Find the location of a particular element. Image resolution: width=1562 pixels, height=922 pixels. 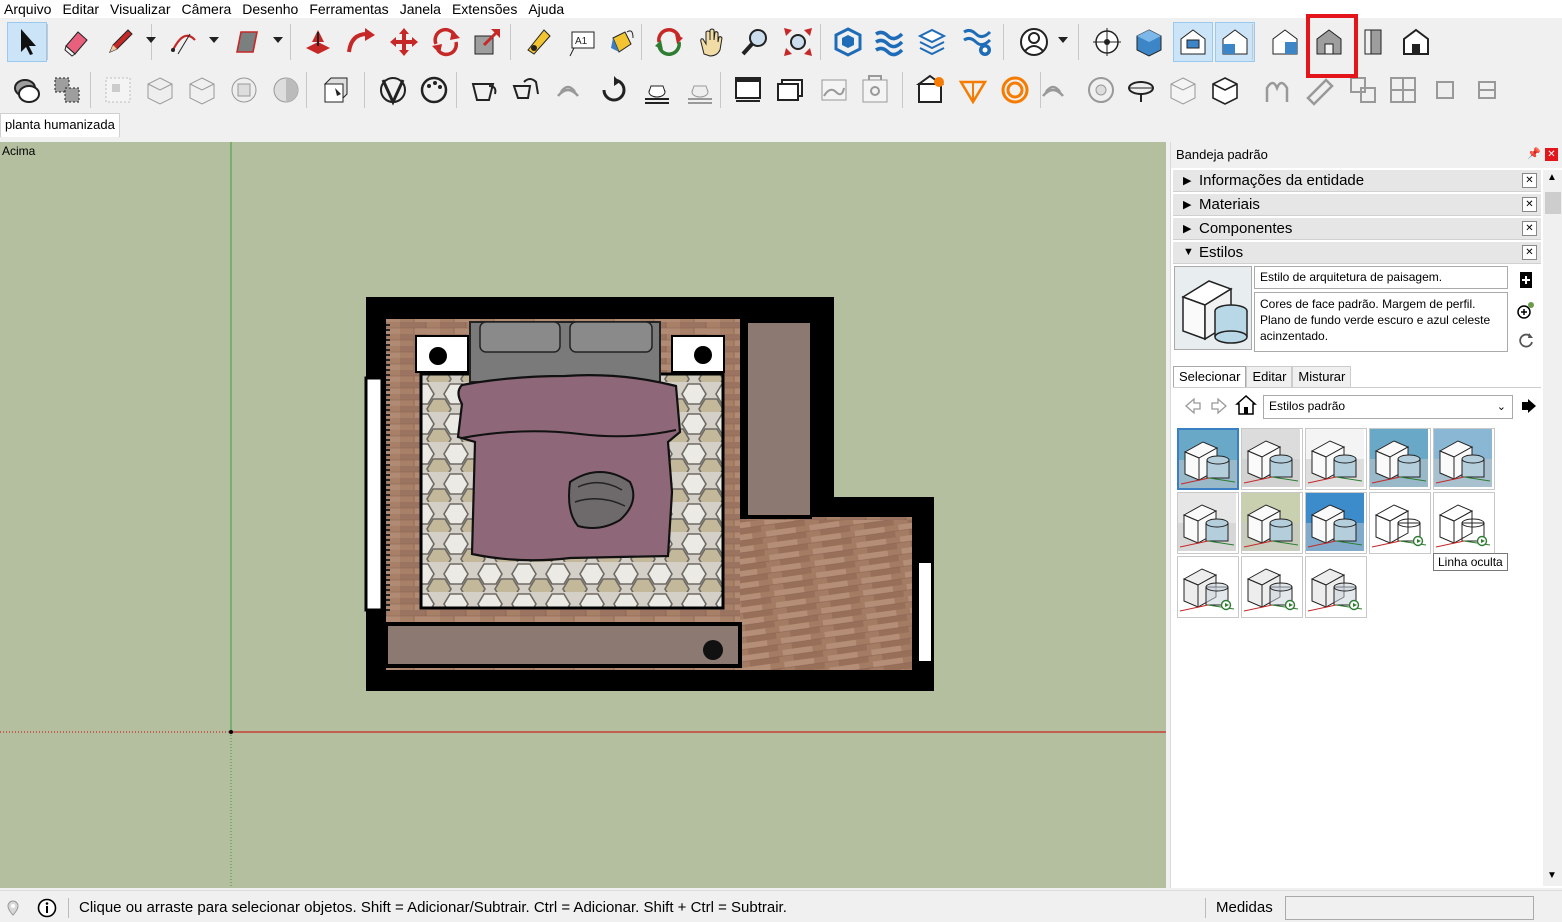

display-section-planes-button is located at coordinates (483, 90).